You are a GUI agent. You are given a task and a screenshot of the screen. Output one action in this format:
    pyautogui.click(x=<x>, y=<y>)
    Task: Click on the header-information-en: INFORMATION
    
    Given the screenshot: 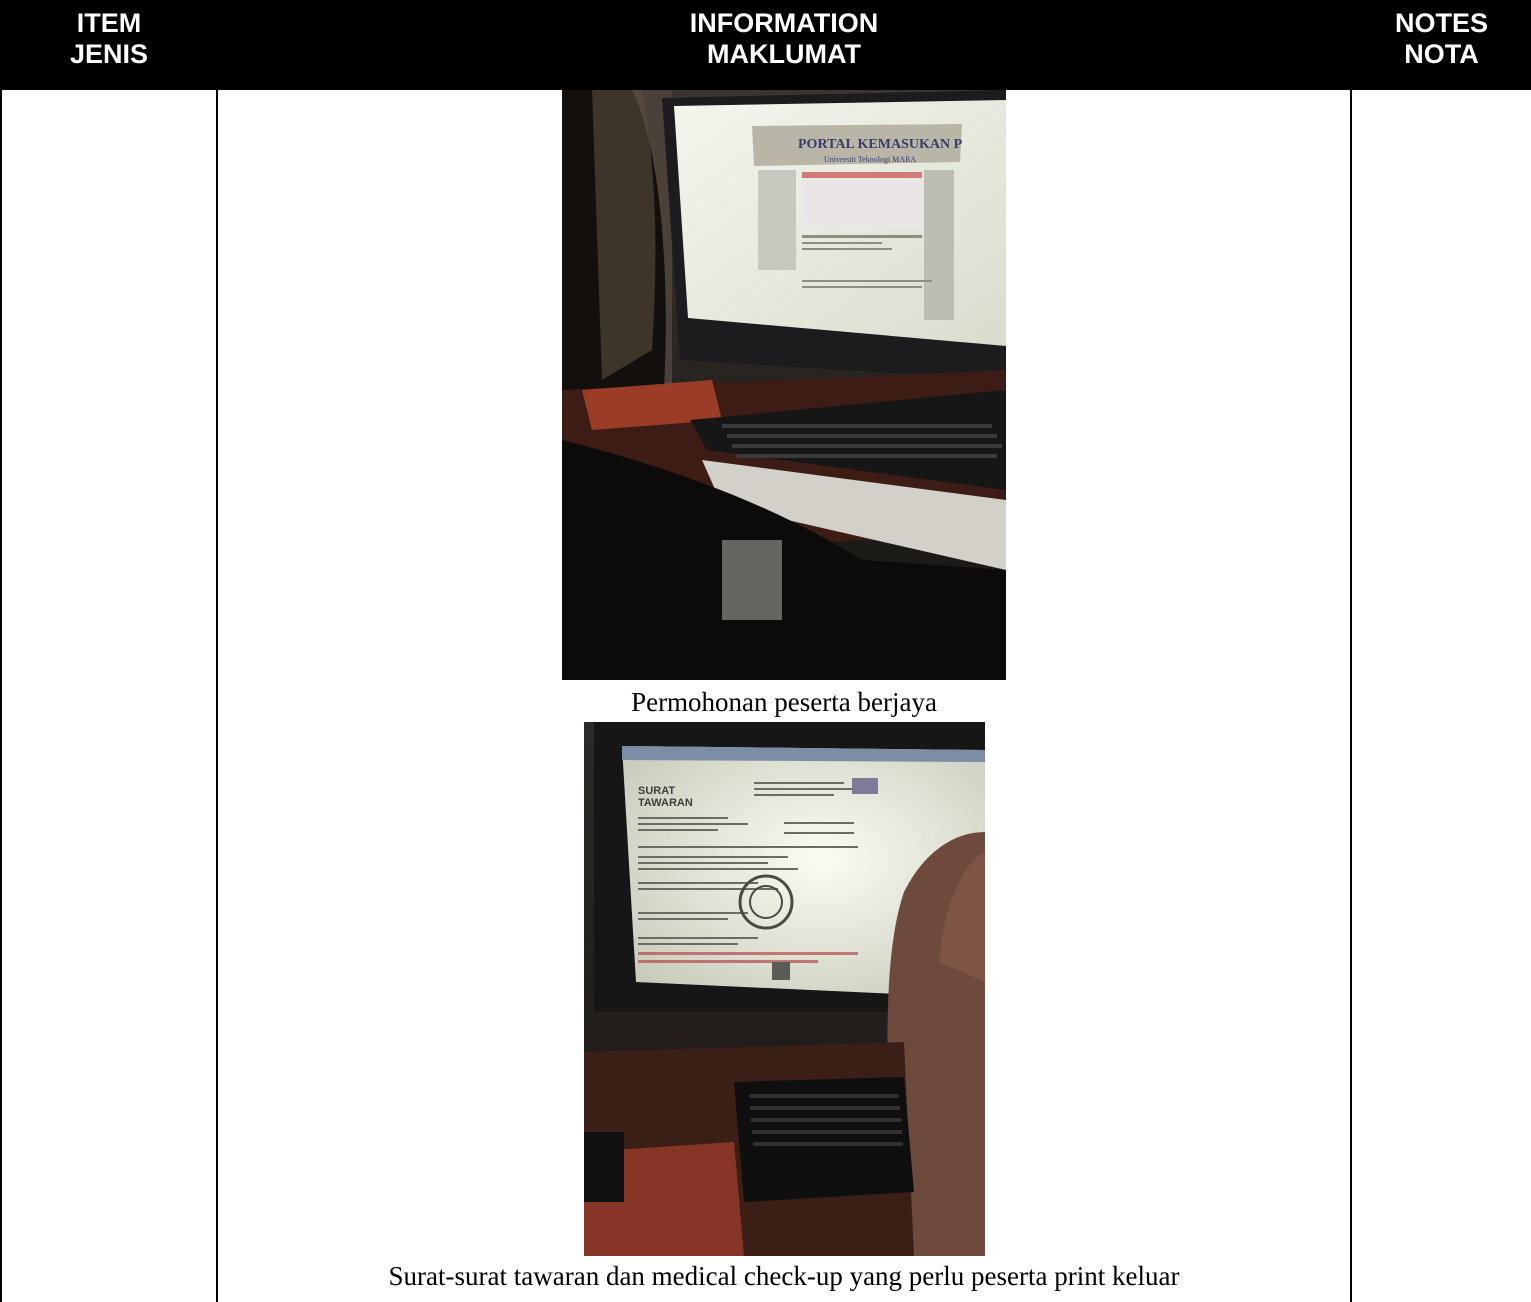 What is the action you would take?
    pyautogui.click(x=784, y=23)
    